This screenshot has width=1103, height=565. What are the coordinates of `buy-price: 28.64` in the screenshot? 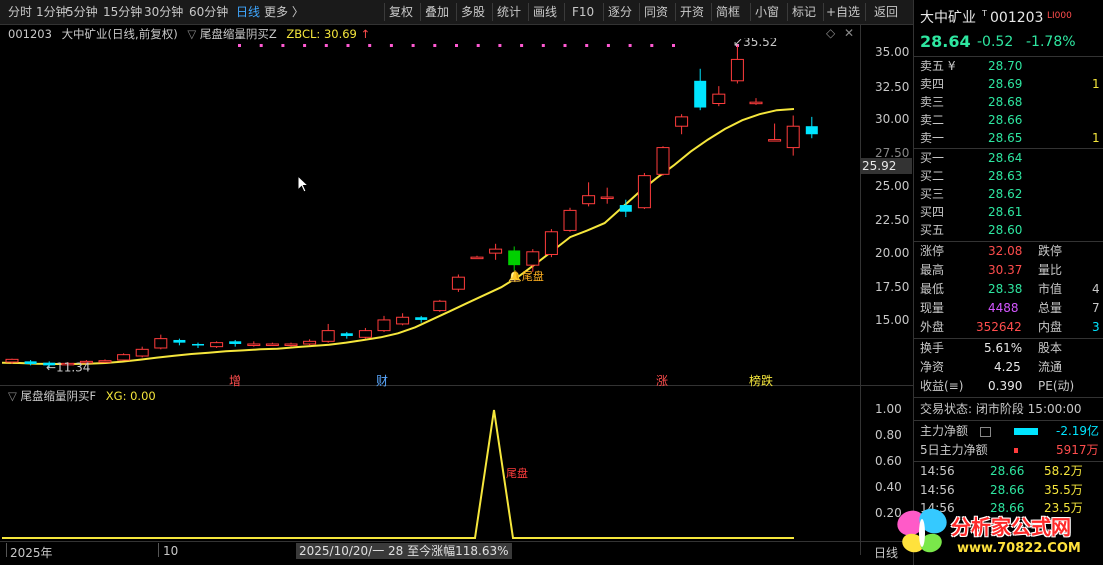 It's located at (1005, 158).